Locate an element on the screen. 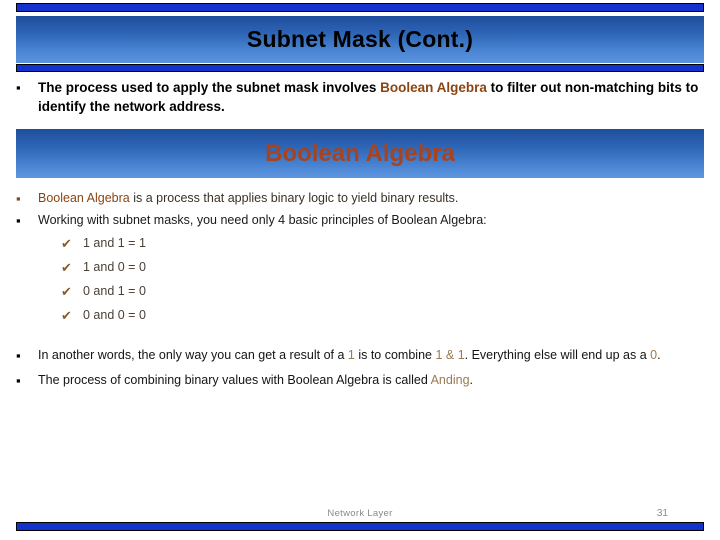  footer-label: Network Layer is located at coordinates (360, 513).